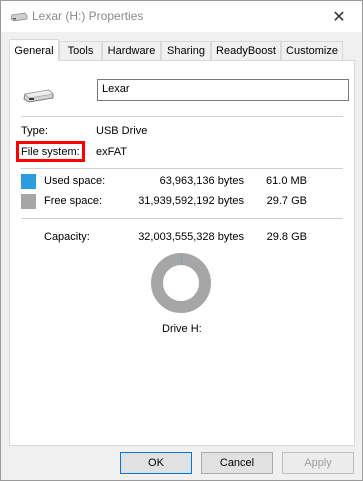 This screenshot has width=363, height=481. What do you see at coordinates (318, 463) in the screenshot?
I see `apply-button: Apply` at bounding box center [318, 463].